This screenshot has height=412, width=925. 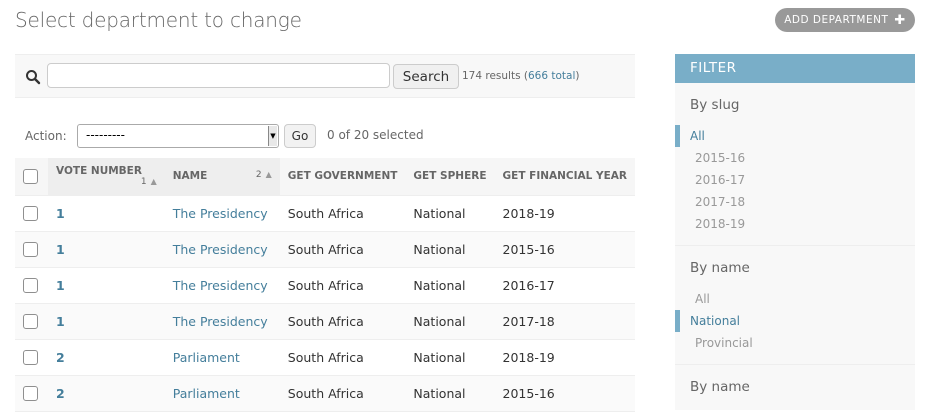 What do you see at coordinates (426, 76) in the screenshot?
I see `search-button: Search` at bounding box center [426, 76].